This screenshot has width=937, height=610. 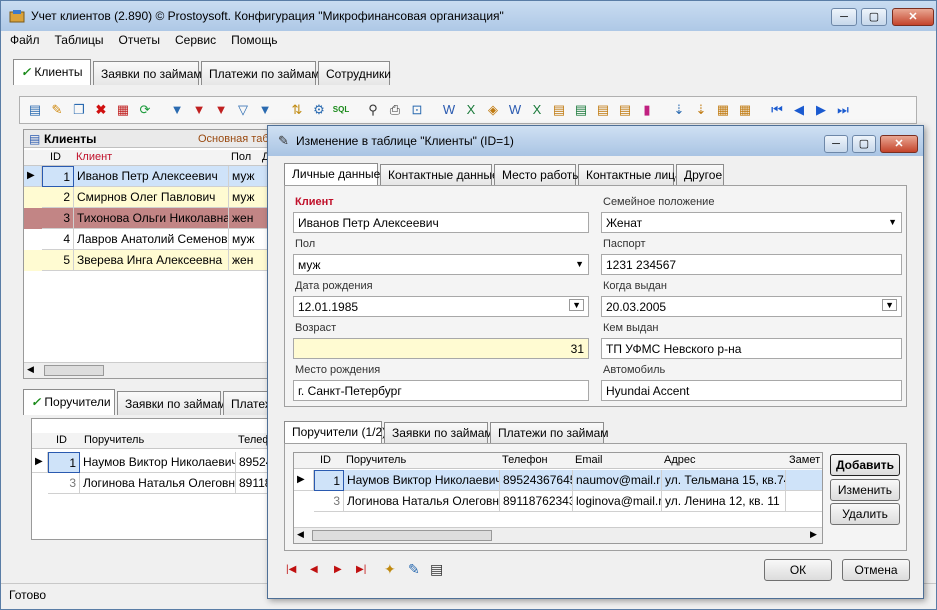 I want to click on menu-reports: Отчеты, so click(x=138, y=39).